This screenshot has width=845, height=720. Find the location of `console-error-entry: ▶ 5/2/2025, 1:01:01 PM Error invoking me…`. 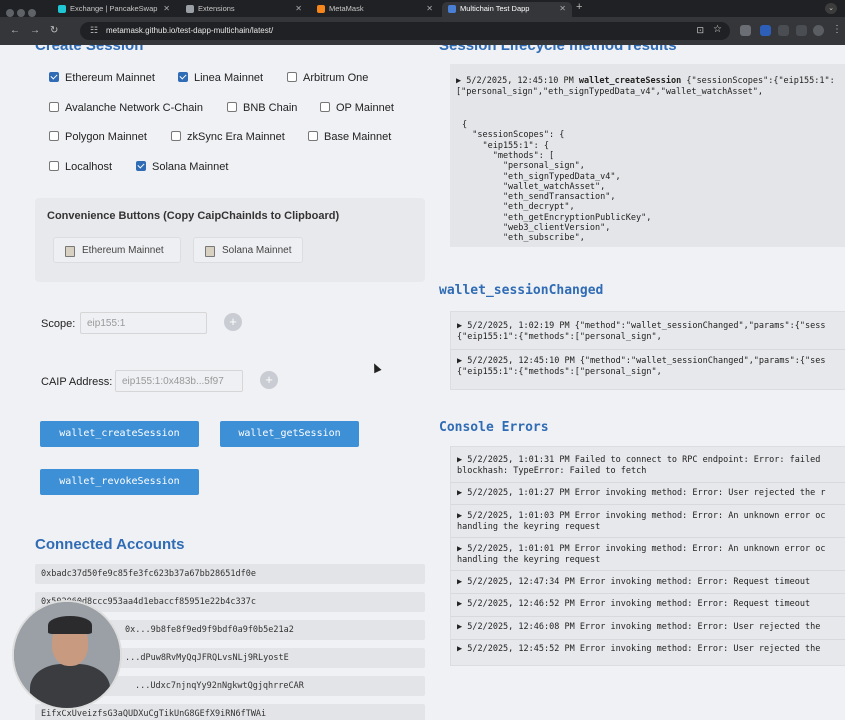

console-error-entry: ▶ 5/2/2025, 1:01:01 PM Error invoking me… is located at coordinates (648, 554).